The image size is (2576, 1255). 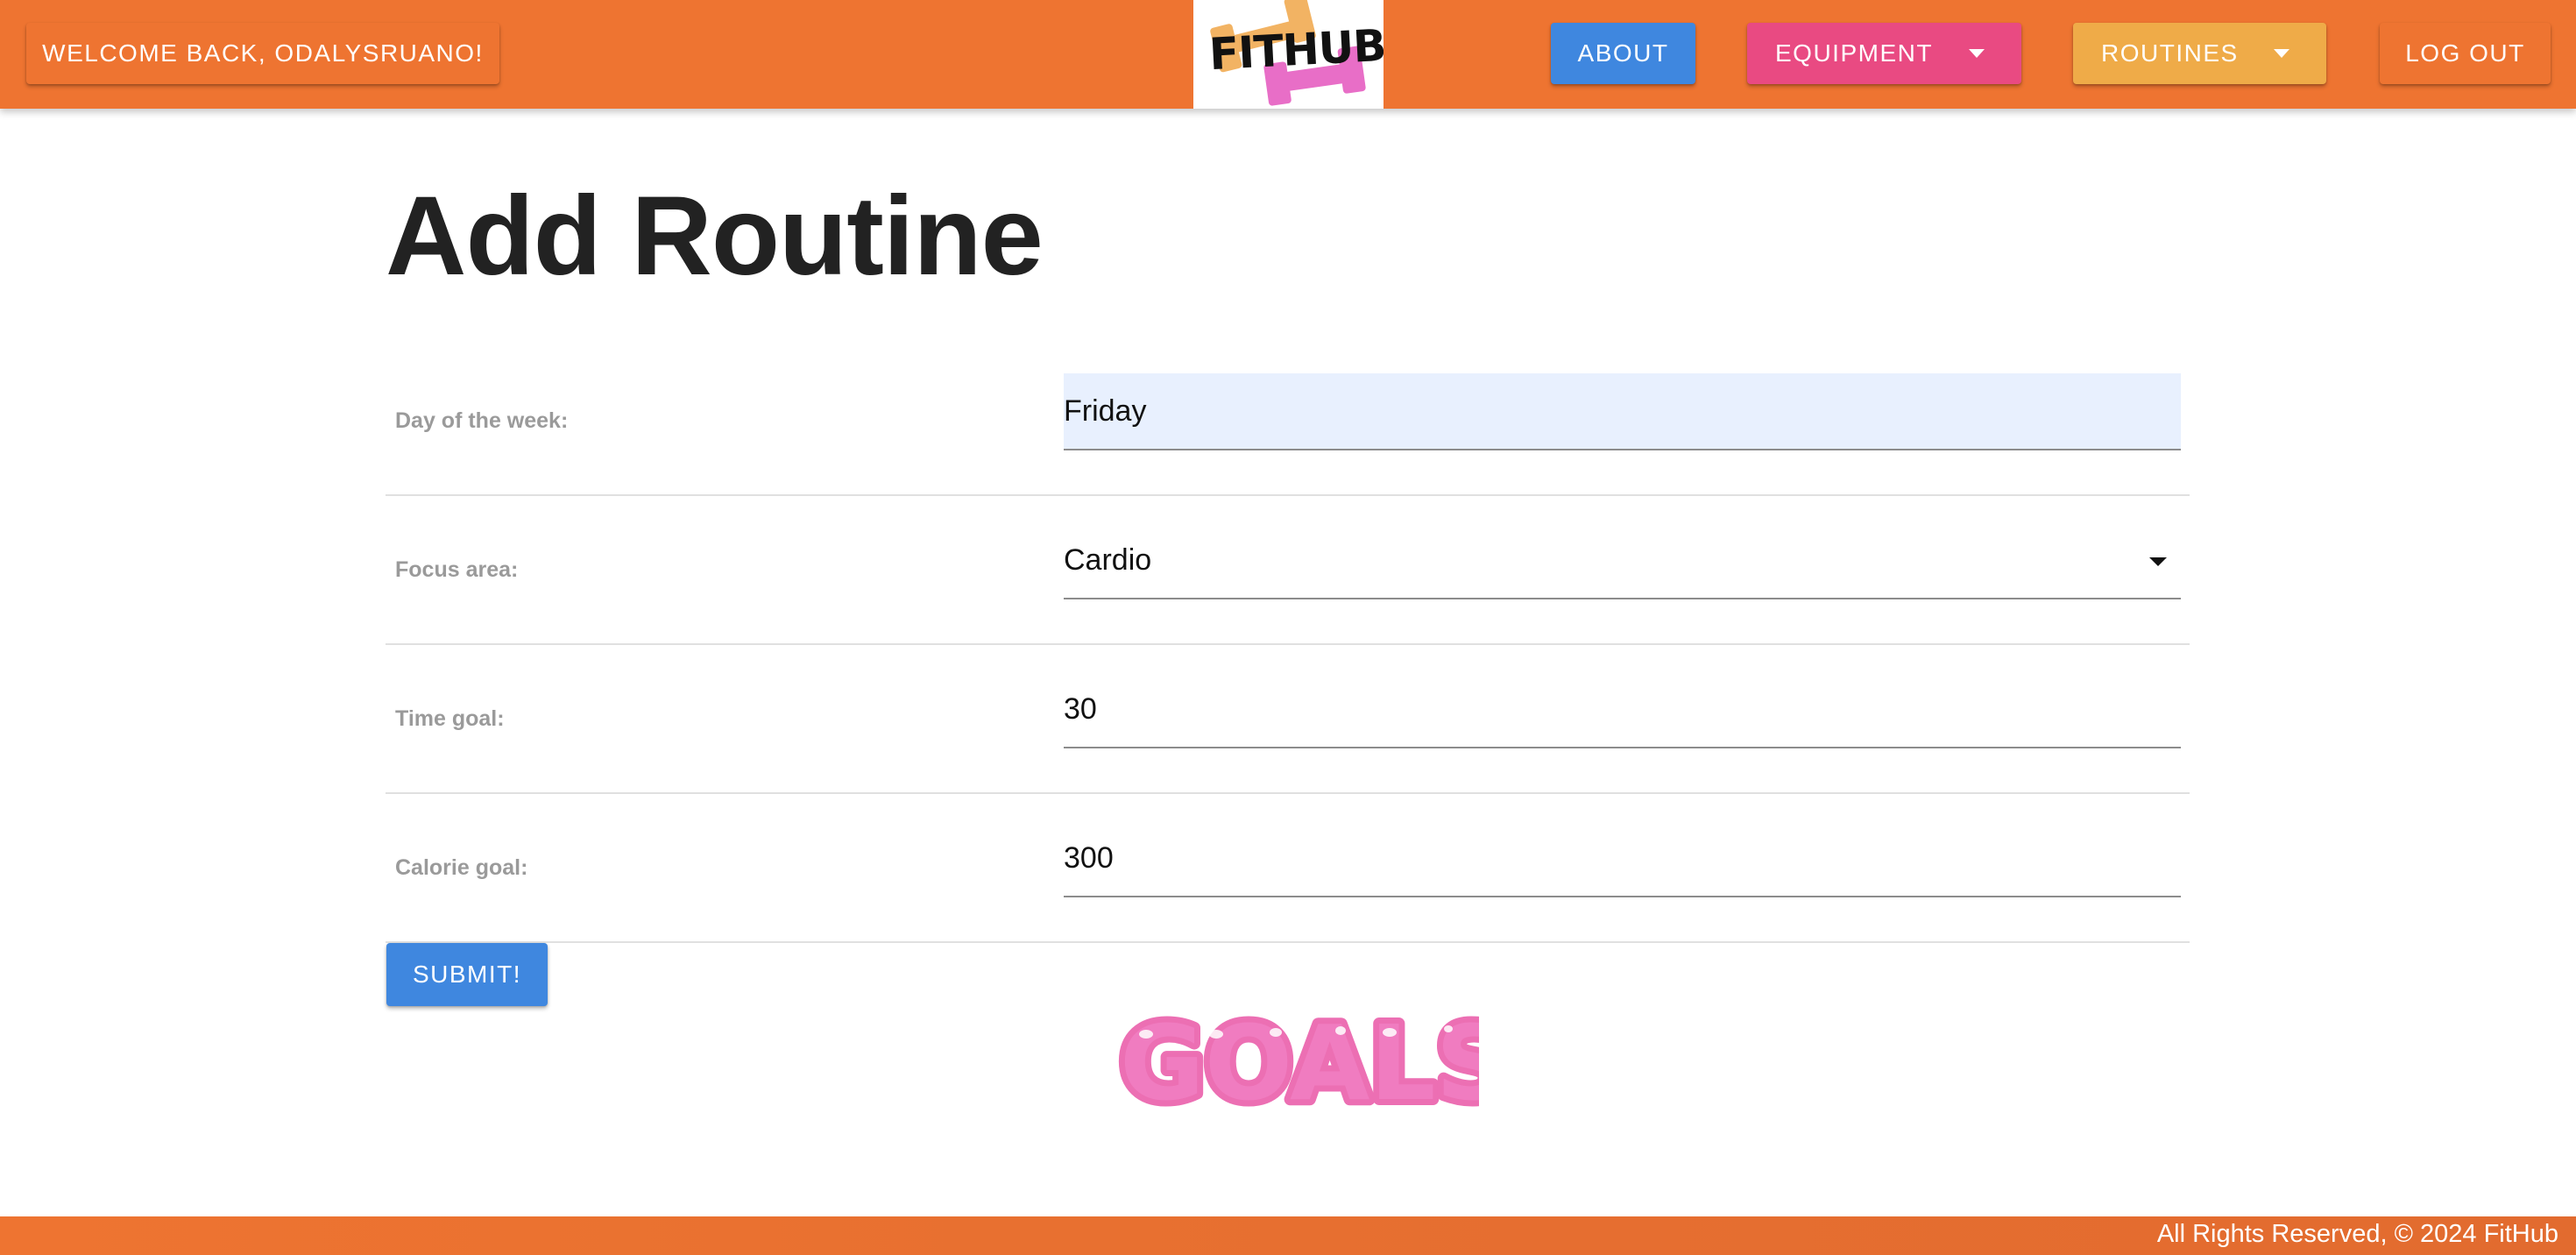 What do you see at coordinates (461, 867) in the screenshot?
I see `calorie-goal-label: Calorie goal:` at bounding box center [461, 867].